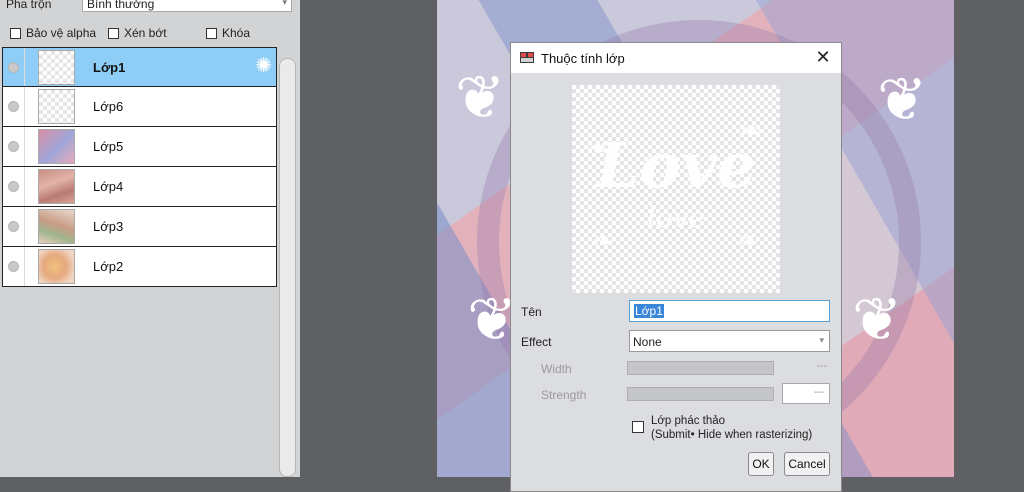 The width and height of the screenshot is (1024, 492). Describe the element at coordinates (822, 366) in the screenshot. I see `width-value: ---` at that location.